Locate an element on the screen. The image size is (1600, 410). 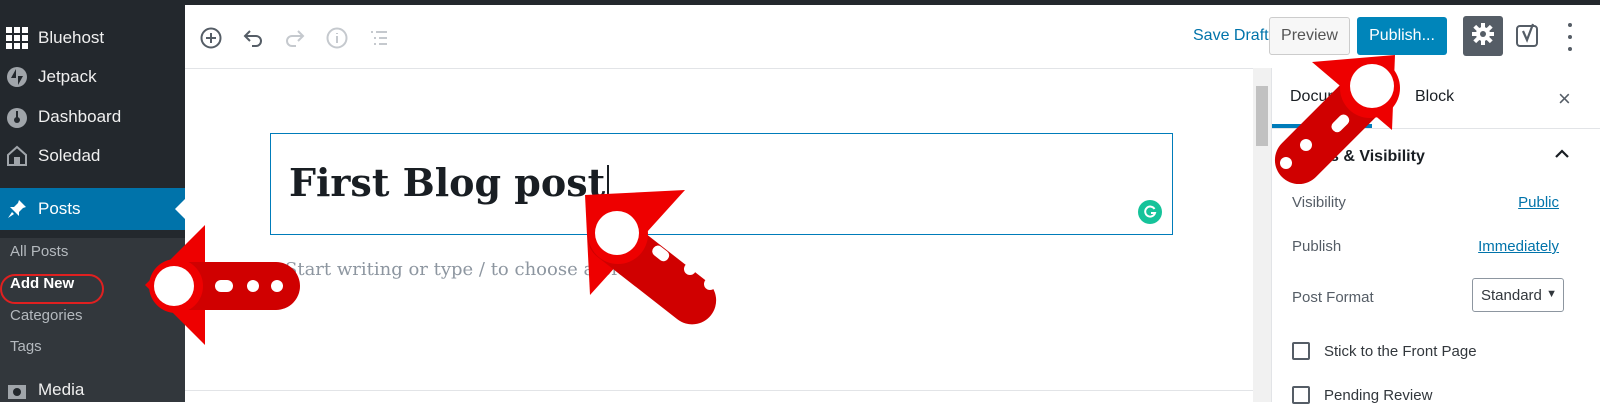
post-format-select: Standard ▼ is located at coordinates (1518, 295).